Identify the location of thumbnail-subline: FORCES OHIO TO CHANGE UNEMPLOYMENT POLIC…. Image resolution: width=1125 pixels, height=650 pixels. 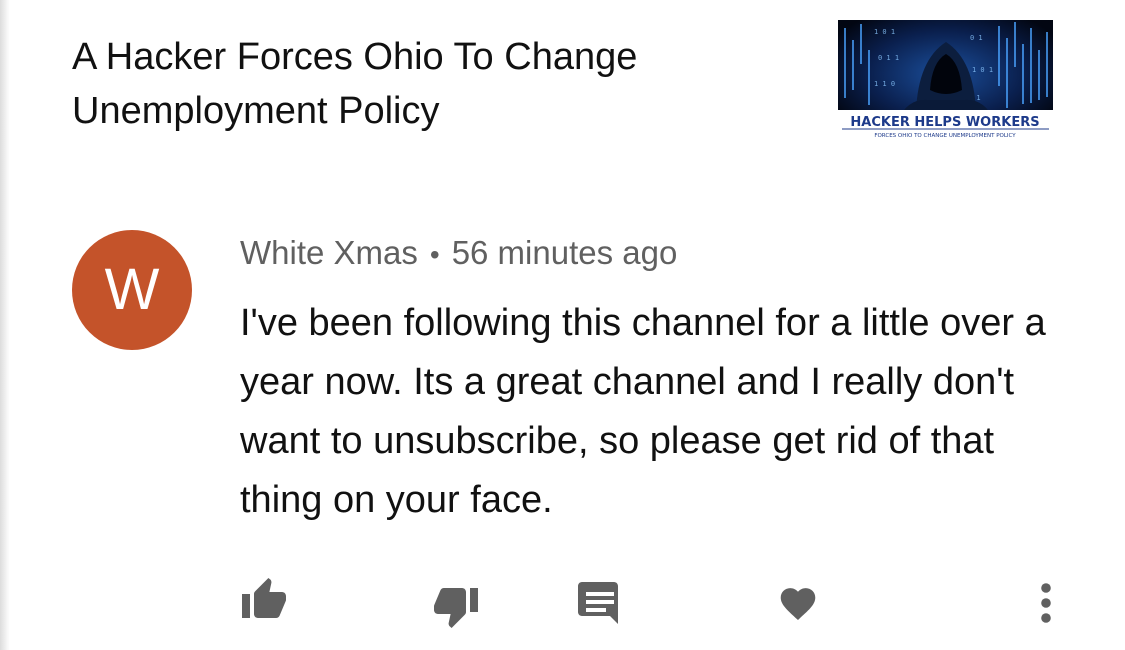
(945, 136).